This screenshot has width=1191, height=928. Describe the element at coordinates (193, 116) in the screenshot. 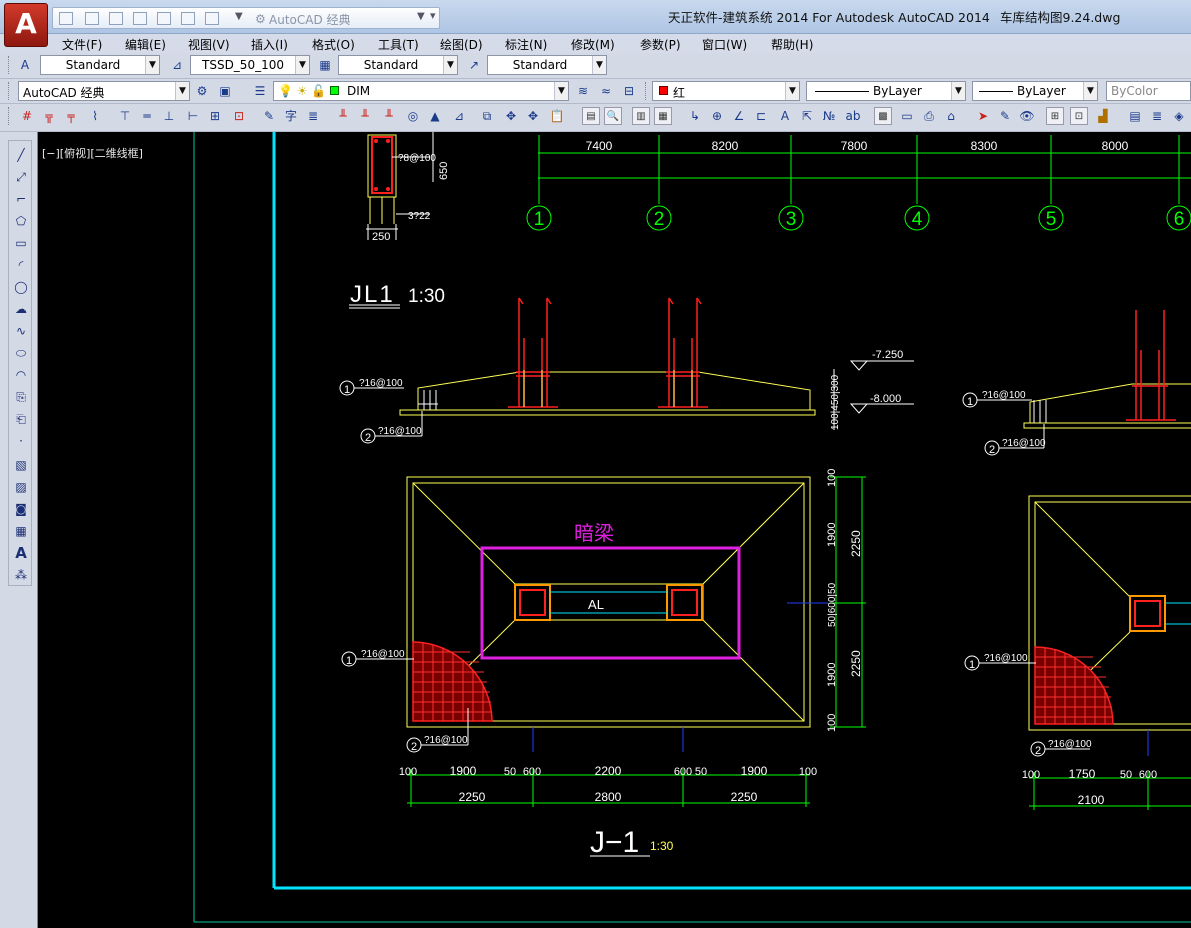

I see `continue-dim-icon: ⊢` at that location.